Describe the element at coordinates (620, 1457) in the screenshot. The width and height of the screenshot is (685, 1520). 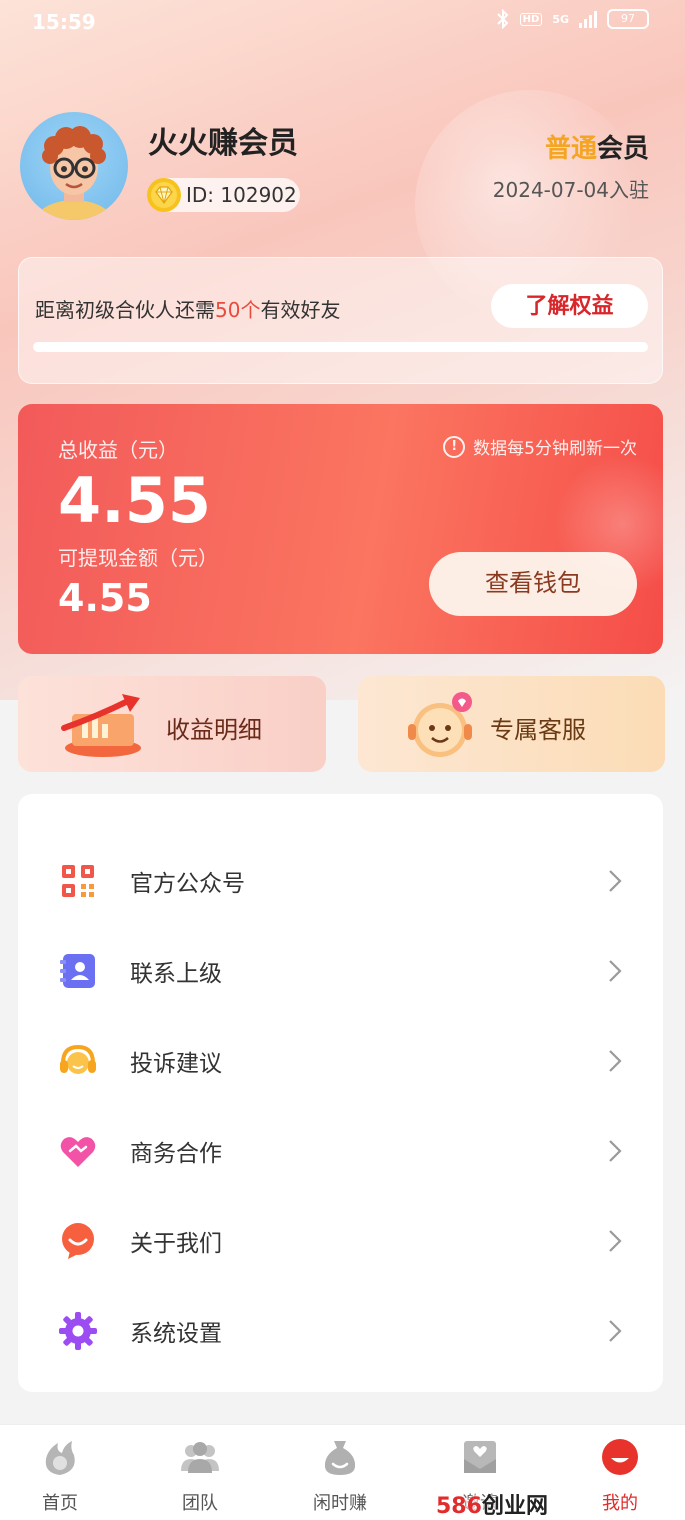
I see `profile-icon` at that location.